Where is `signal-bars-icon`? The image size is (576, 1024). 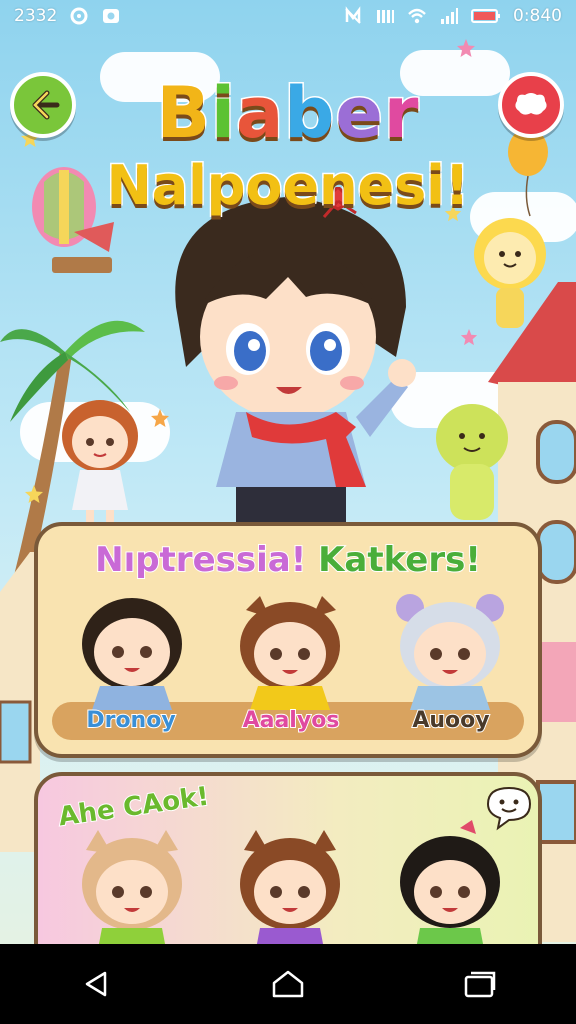
signal-bars-icon is located at coordinates (385, 16).